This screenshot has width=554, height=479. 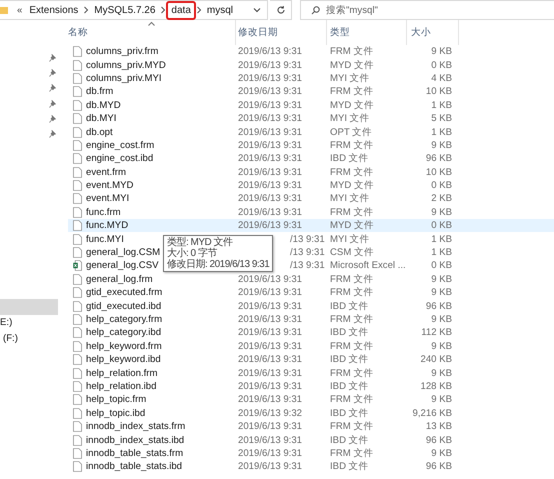 I want to click on file-name: engine_cost.ibd, so click(x=120, y=158).